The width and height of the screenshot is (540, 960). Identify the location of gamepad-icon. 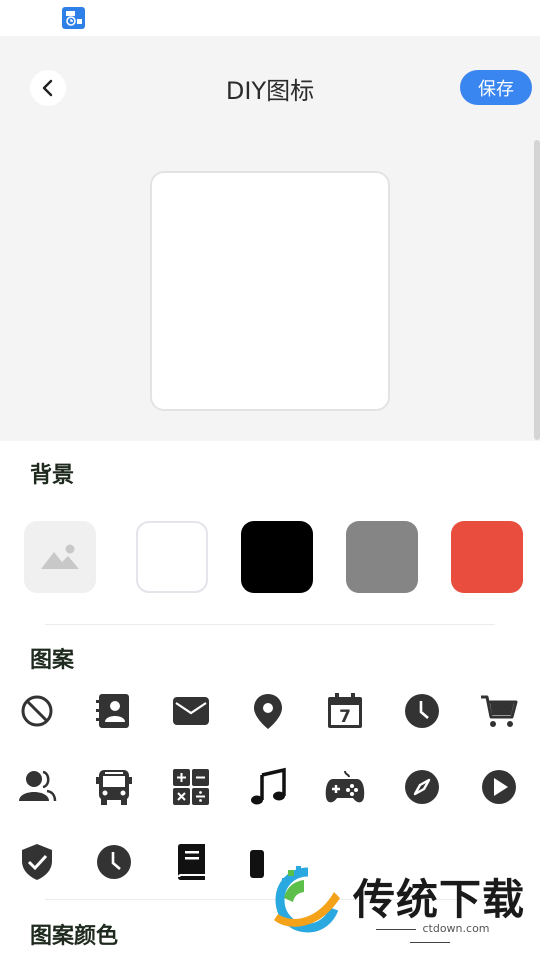
(345, 787).